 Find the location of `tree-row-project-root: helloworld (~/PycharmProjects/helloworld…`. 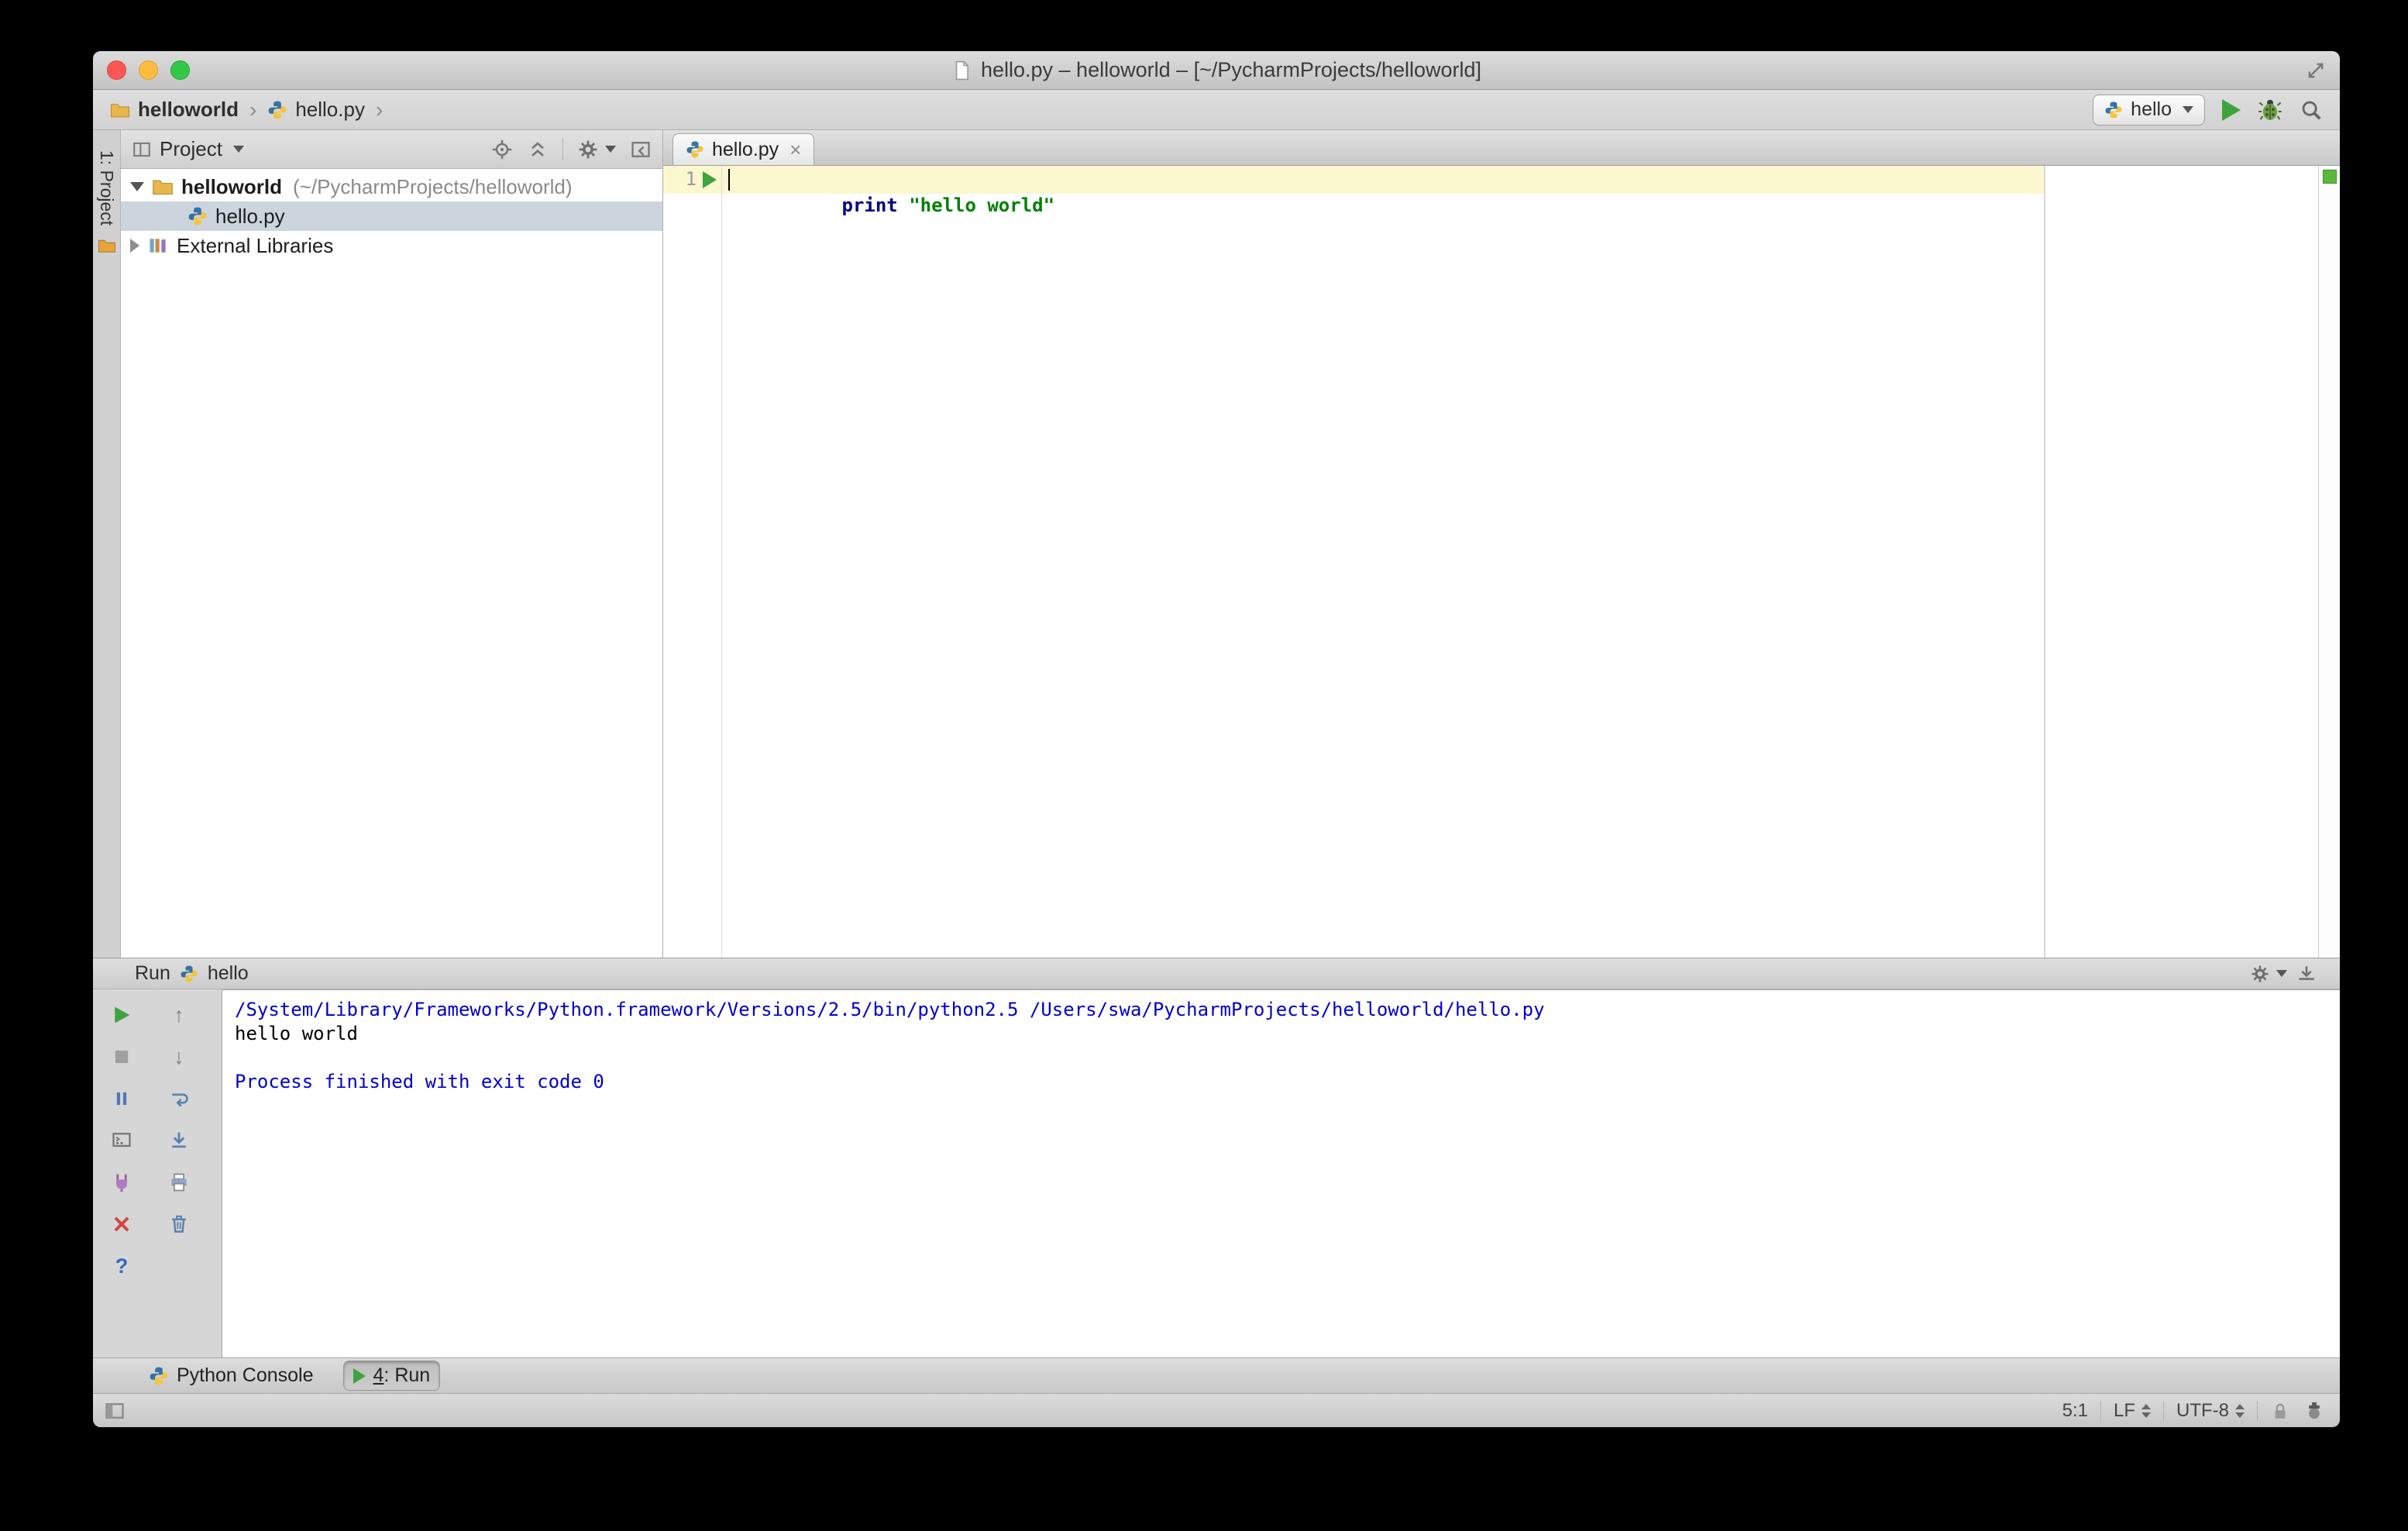

tree-row-project-root: helloworld (~/PycharmProjects/helloworld… is located at coordinates (391, 186).